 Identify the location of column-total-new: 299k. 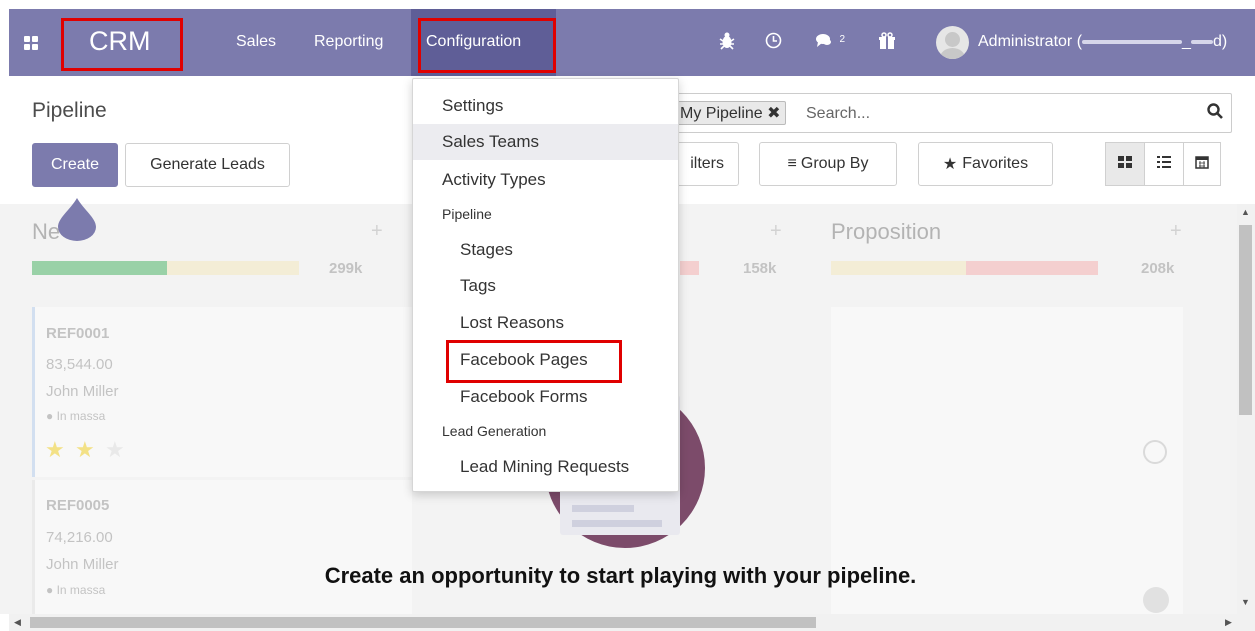
(346, 268).